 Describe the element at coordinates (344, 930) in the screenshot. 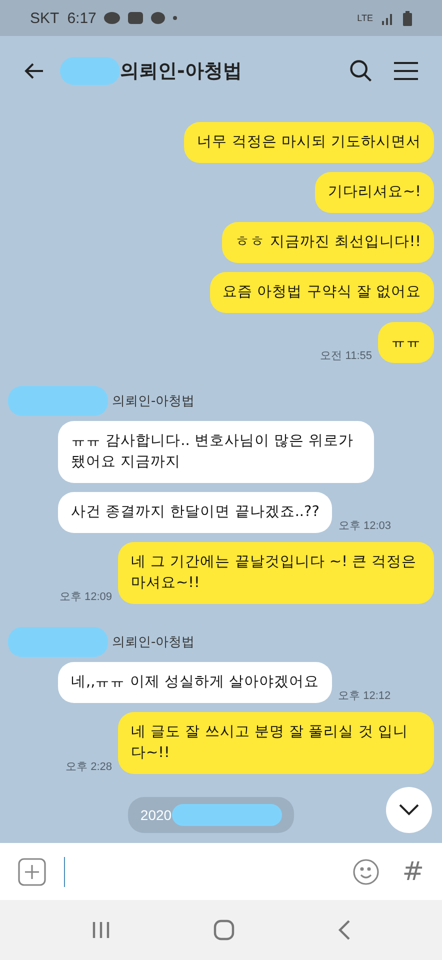

I see `back-icon` at that location.